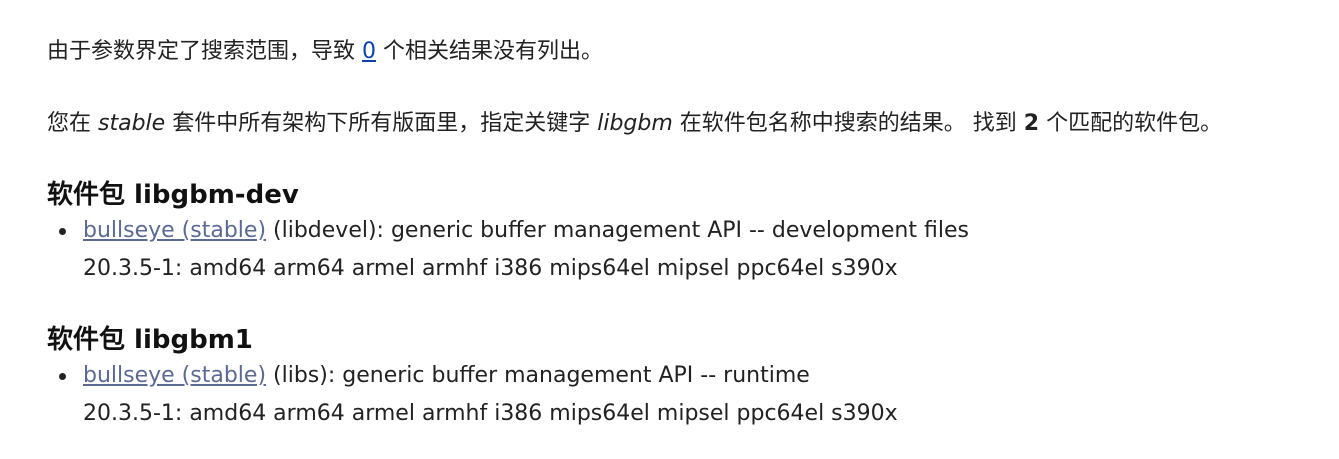 The image size is (1339, 459). What do you see at coordinates (201, 51) in the screenshot?
I see `excluded-note-prefix: 由于参数界定了搜索范围，导致` at bounding box center [201, 51].